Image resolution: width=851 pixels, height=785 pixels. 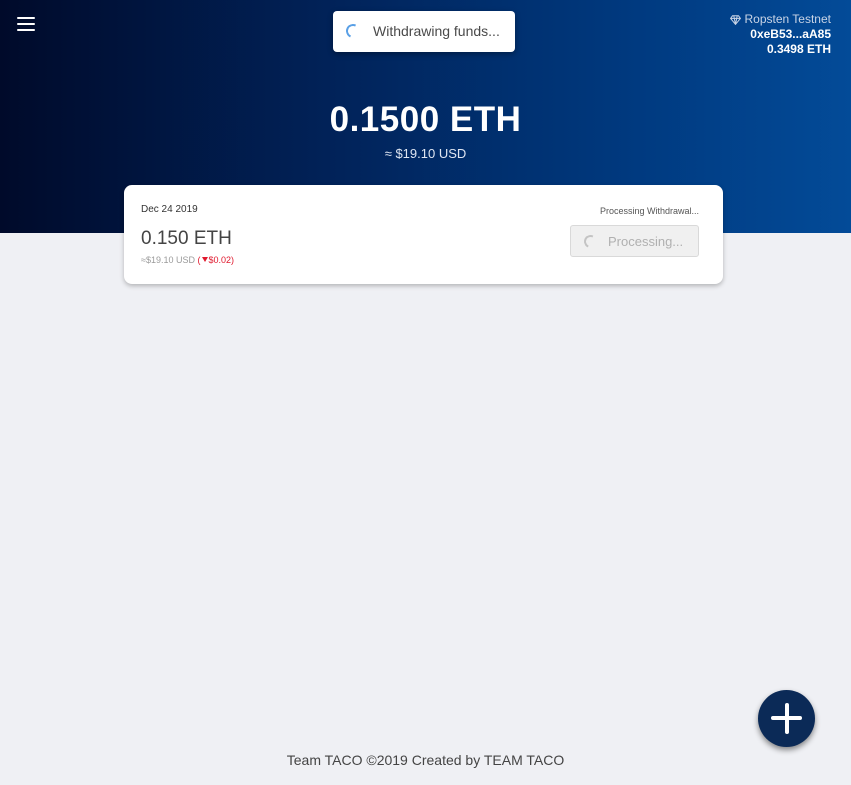 What do you see at coordinates (425, 760) in the screenshot?
I see `footer-text: Team TACO ©2019 Created by TEAM TACO` at bounding box center [425, 760].